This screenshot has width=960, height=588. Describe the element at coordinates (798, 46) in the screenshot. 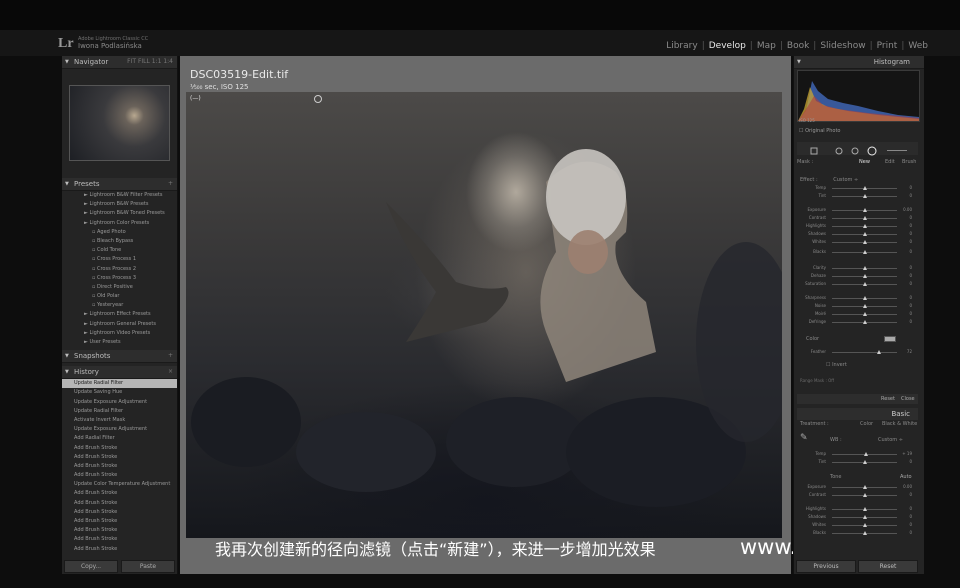

I see `module-book: Book` at that location.